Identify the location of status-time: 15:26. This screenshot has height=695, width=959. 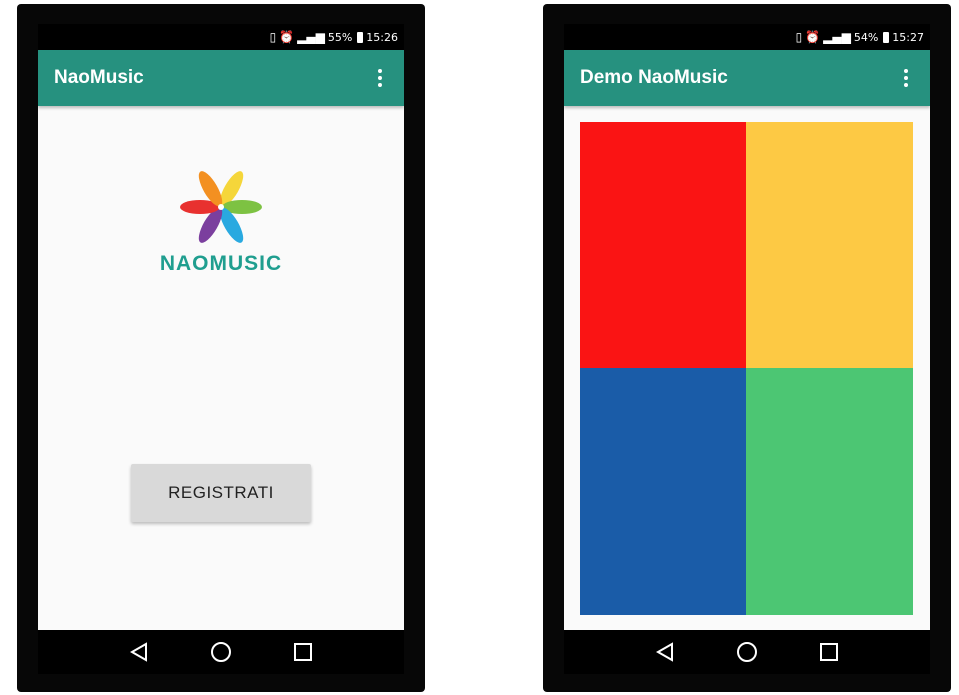
(382, 37).